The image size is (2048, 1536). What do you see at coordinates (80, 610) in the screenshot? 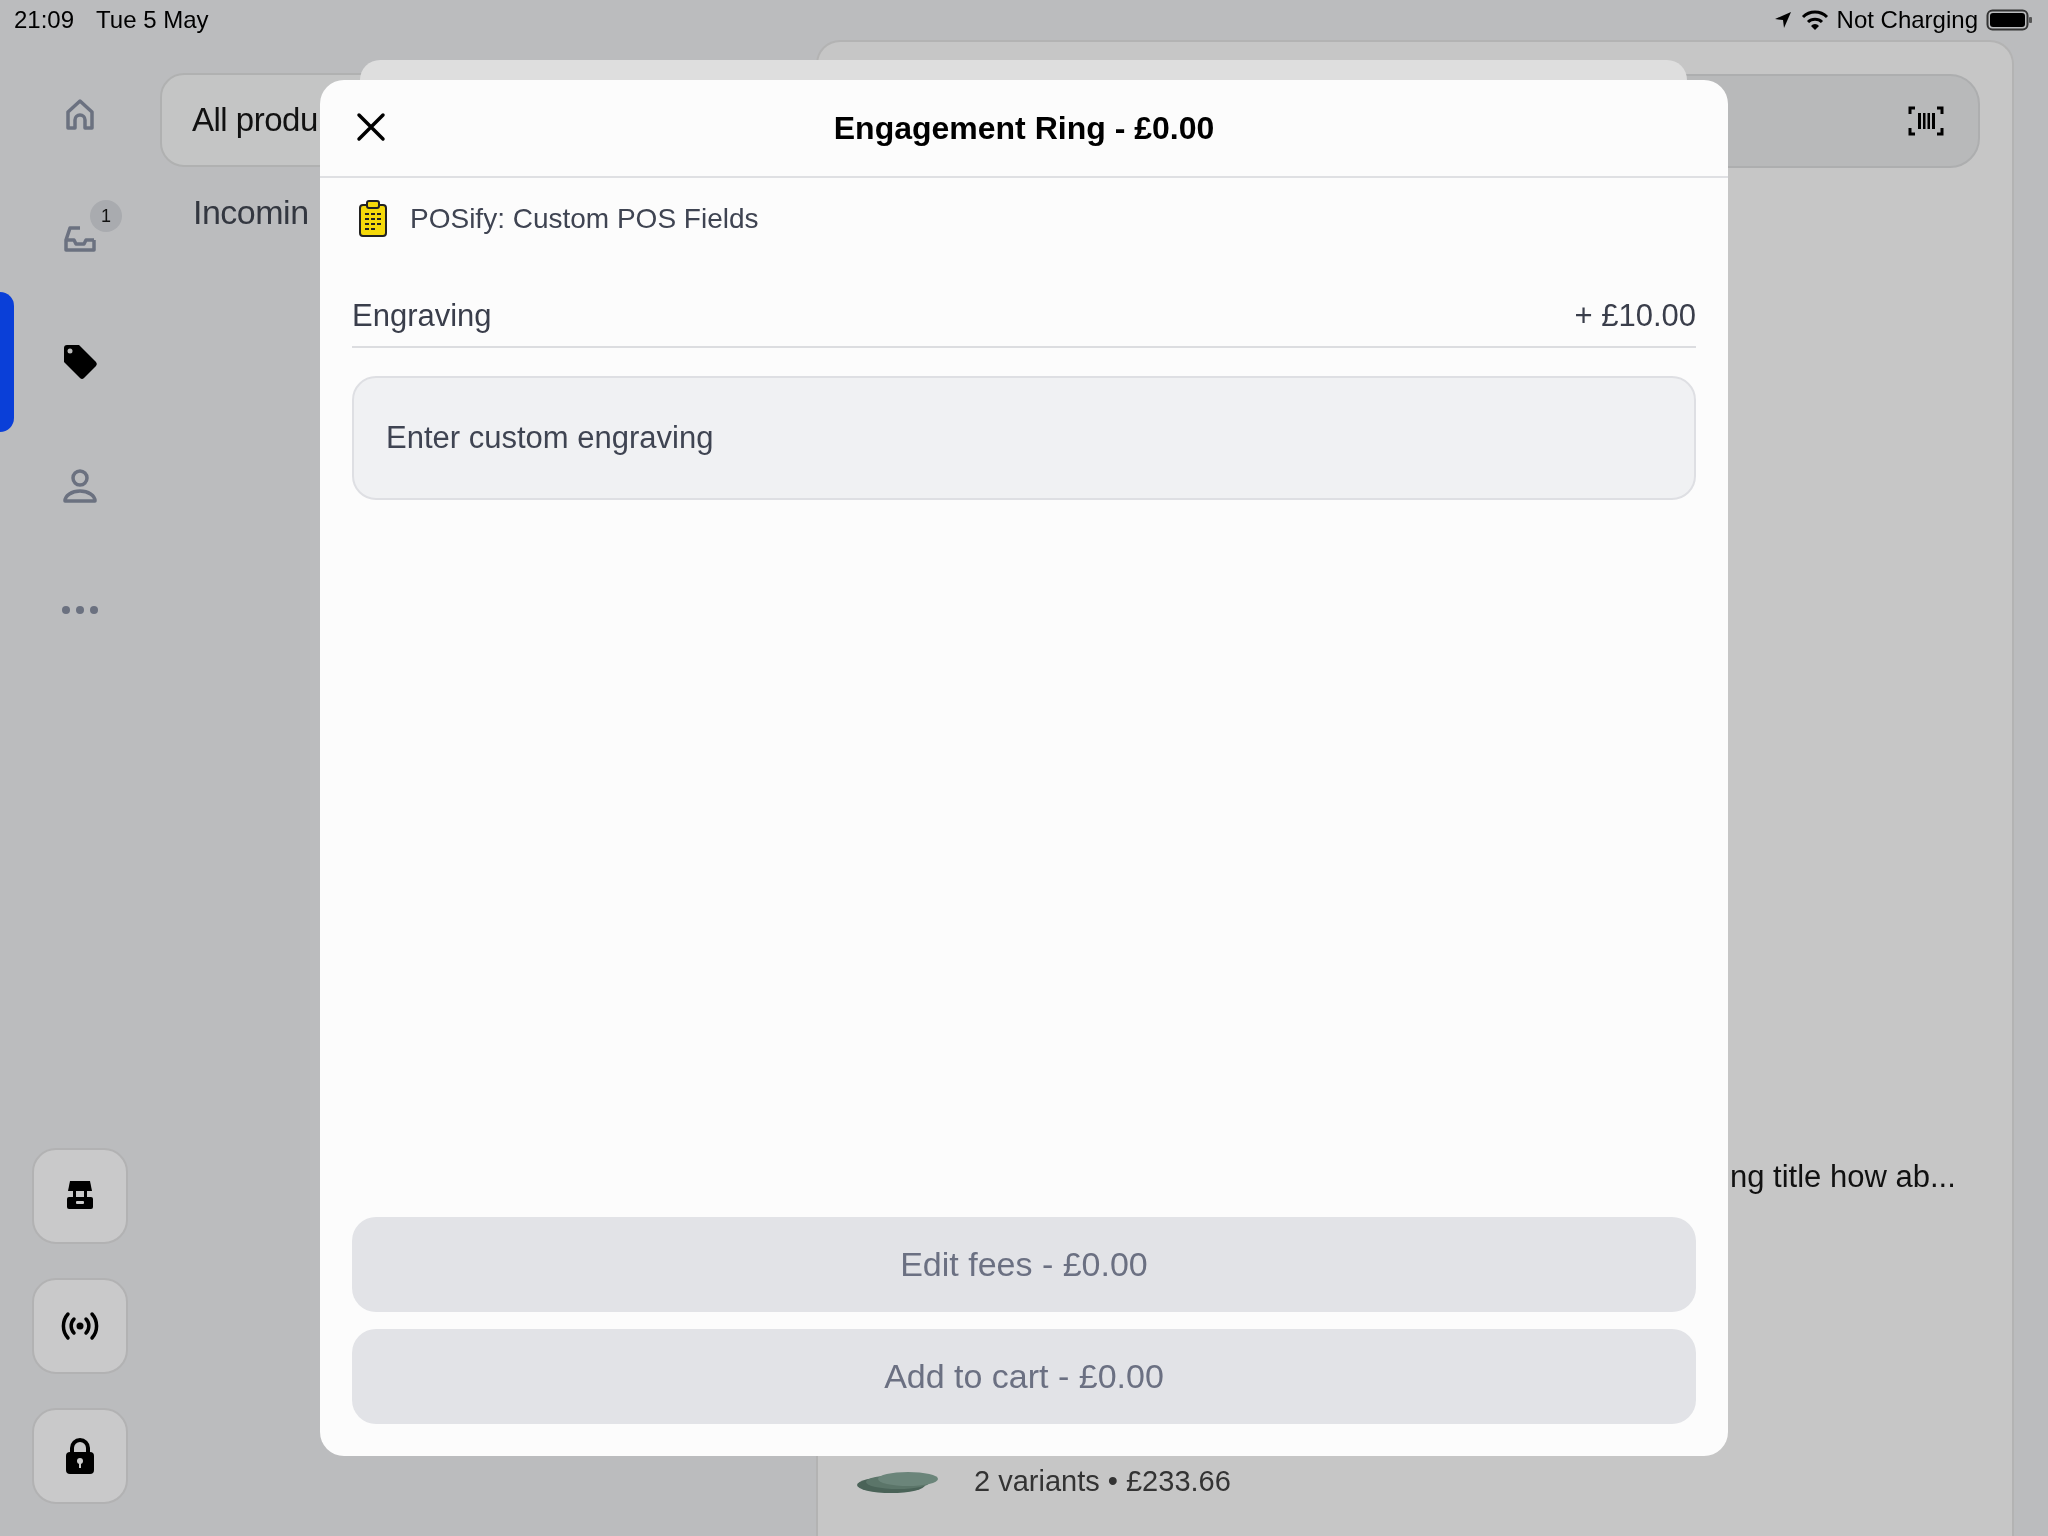
I see `more-icon` at bounding box center [80, 610].